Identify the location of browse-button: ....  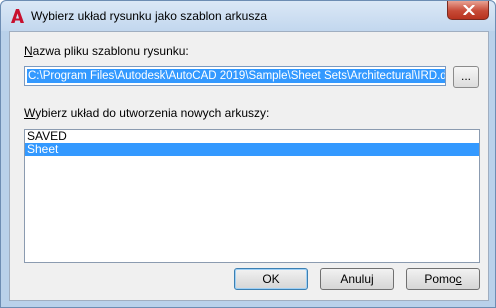
(466, 77).